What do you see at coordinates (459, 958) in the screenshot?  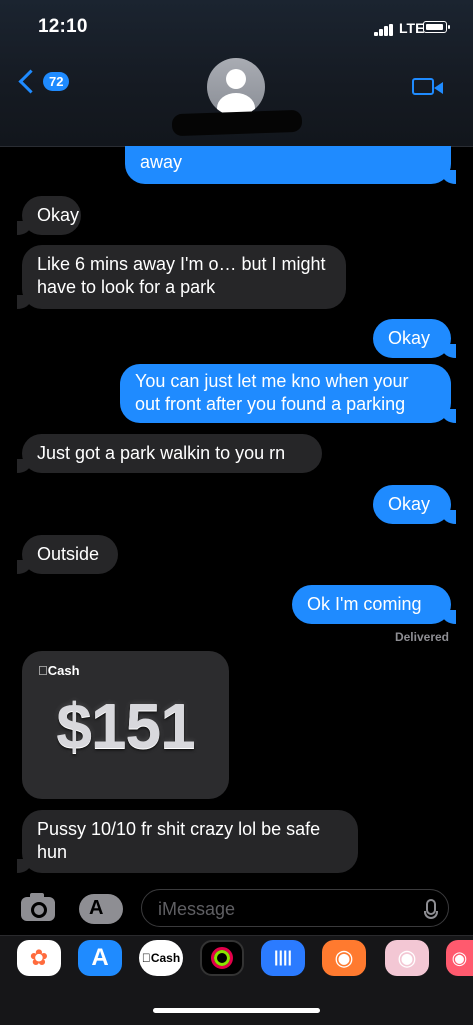 I see `more-apps-icon: ◉` at bounding box center [459, 958].